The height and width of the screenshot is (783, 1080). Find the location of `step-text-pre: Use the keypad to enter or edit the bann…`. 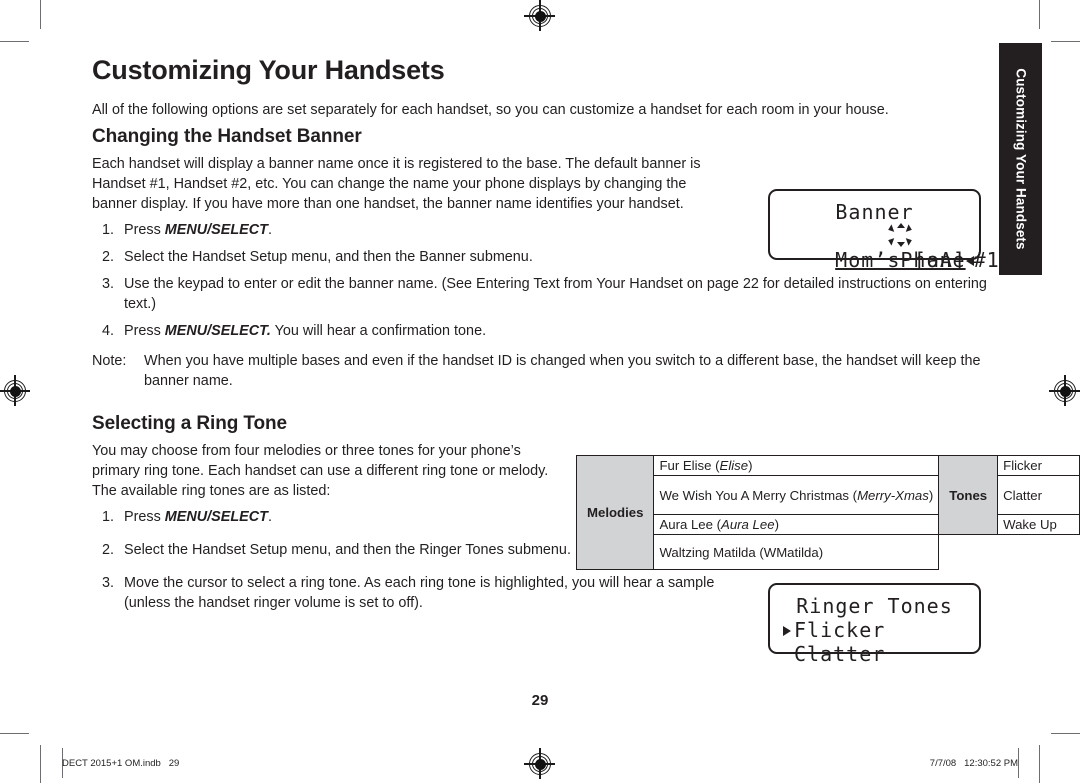

step-text-pre: Use the keypad to enter or edit the bann… is located at coordinates (555, 294).